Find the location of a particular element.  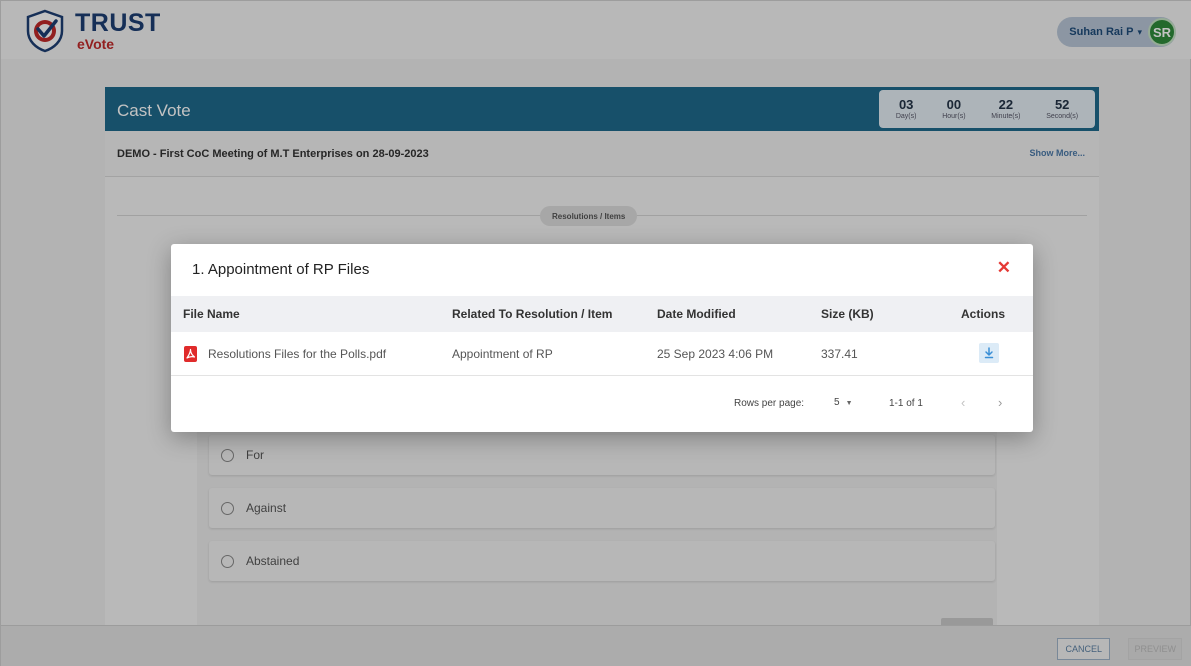

download-glyph is located at coordinates (989, 353).